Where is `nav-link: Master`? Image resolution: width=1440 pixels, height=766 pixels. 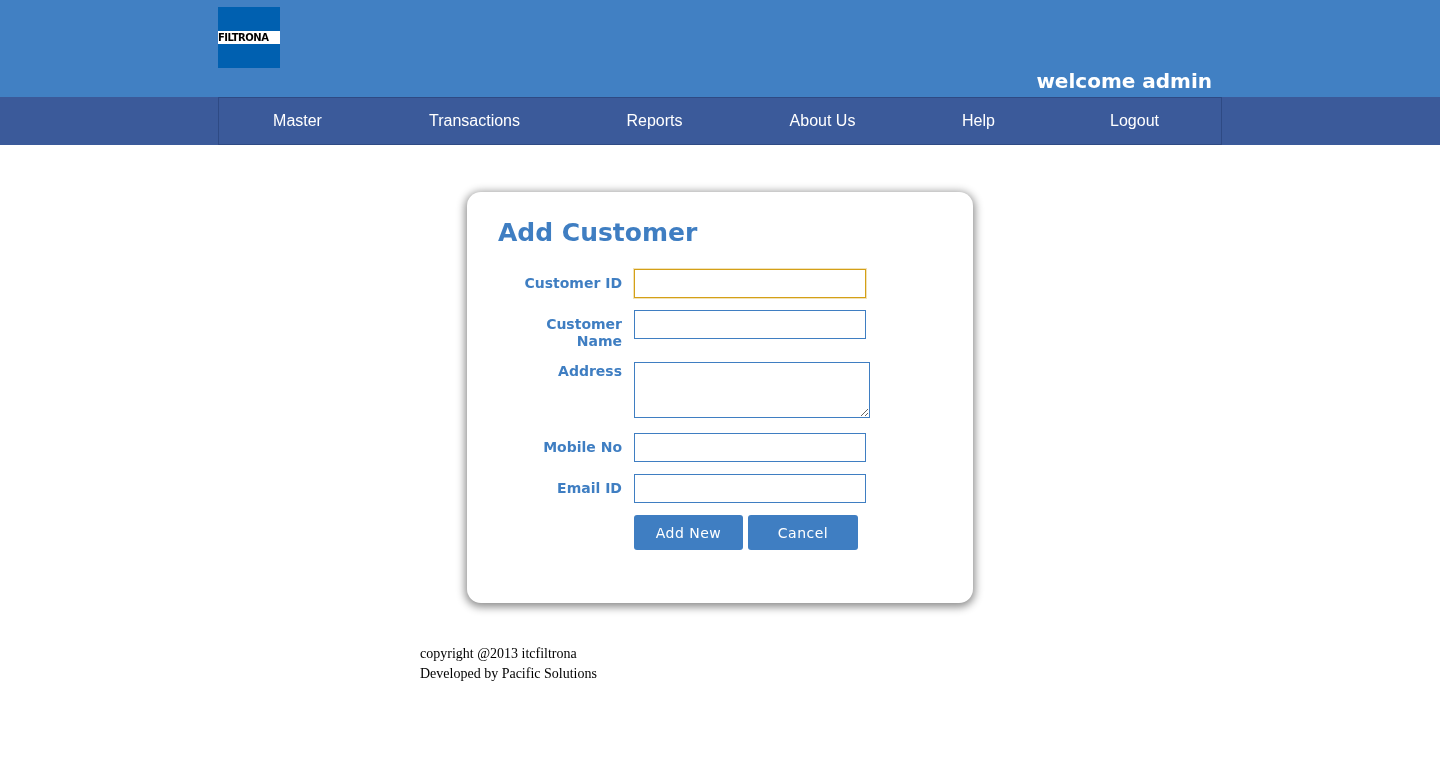 nav-link: Master is located at coordinates (297, 121).